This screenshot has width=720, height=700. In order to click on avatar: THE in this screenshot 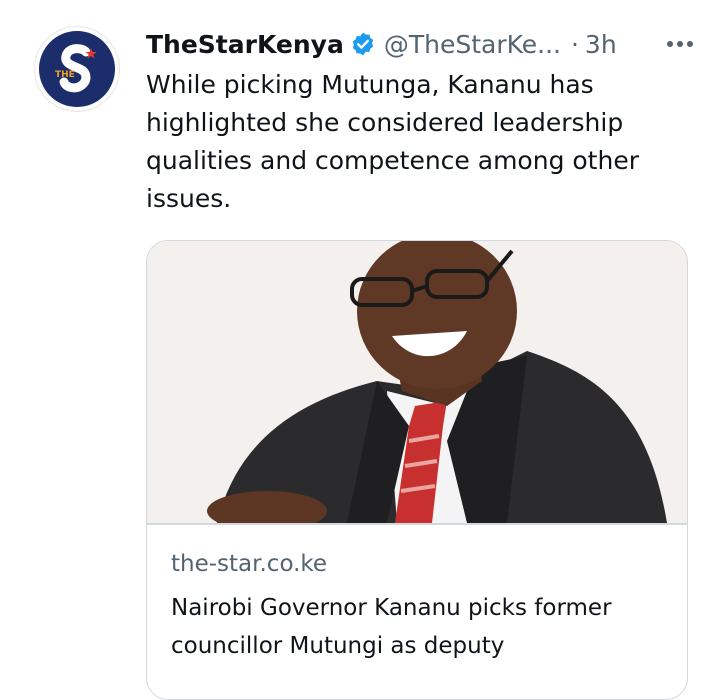, I will do `click(77, 69)`.